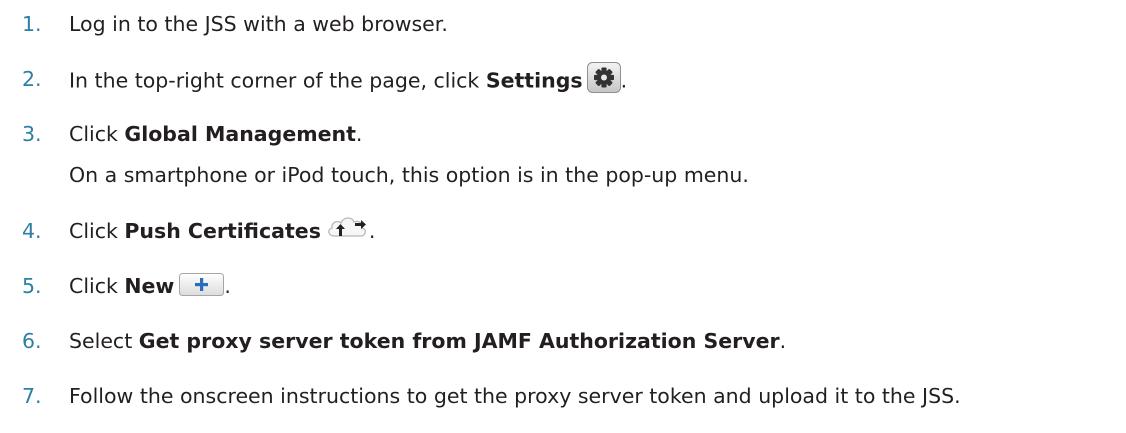 The width and height of the screenshot is (1126, 433). What do you see at coordinates (32, 134) in the screenshot?
I see `step-number: 3.` at bounding box center [32, 134].